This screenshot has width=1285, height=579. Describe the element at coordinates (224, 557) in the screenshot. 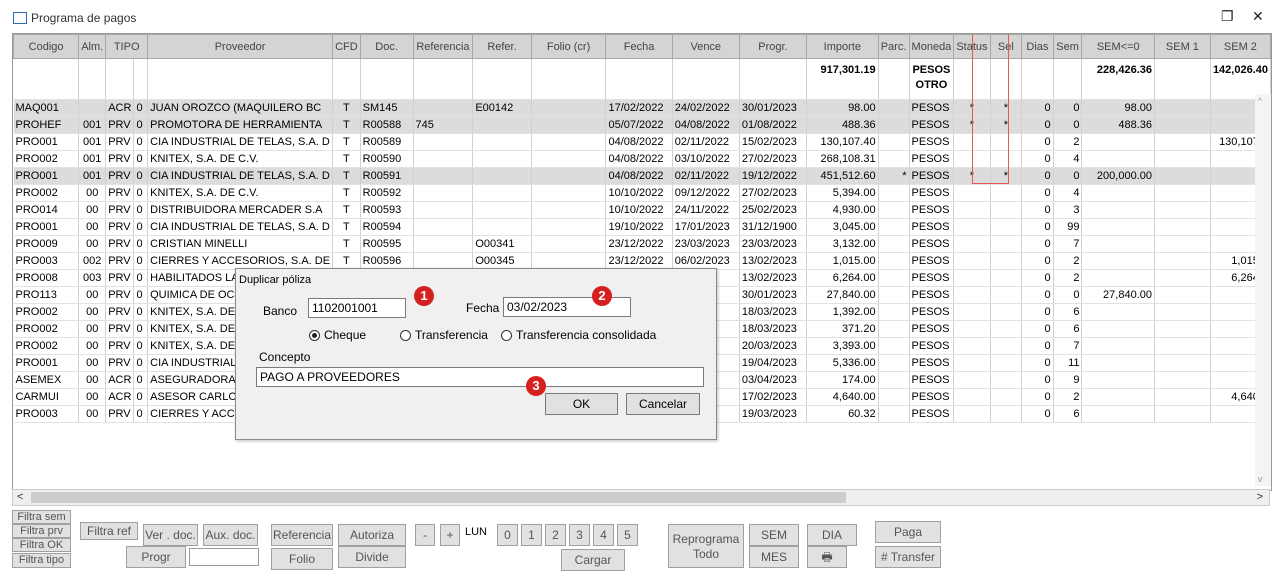

I see `progr-input` at that location.